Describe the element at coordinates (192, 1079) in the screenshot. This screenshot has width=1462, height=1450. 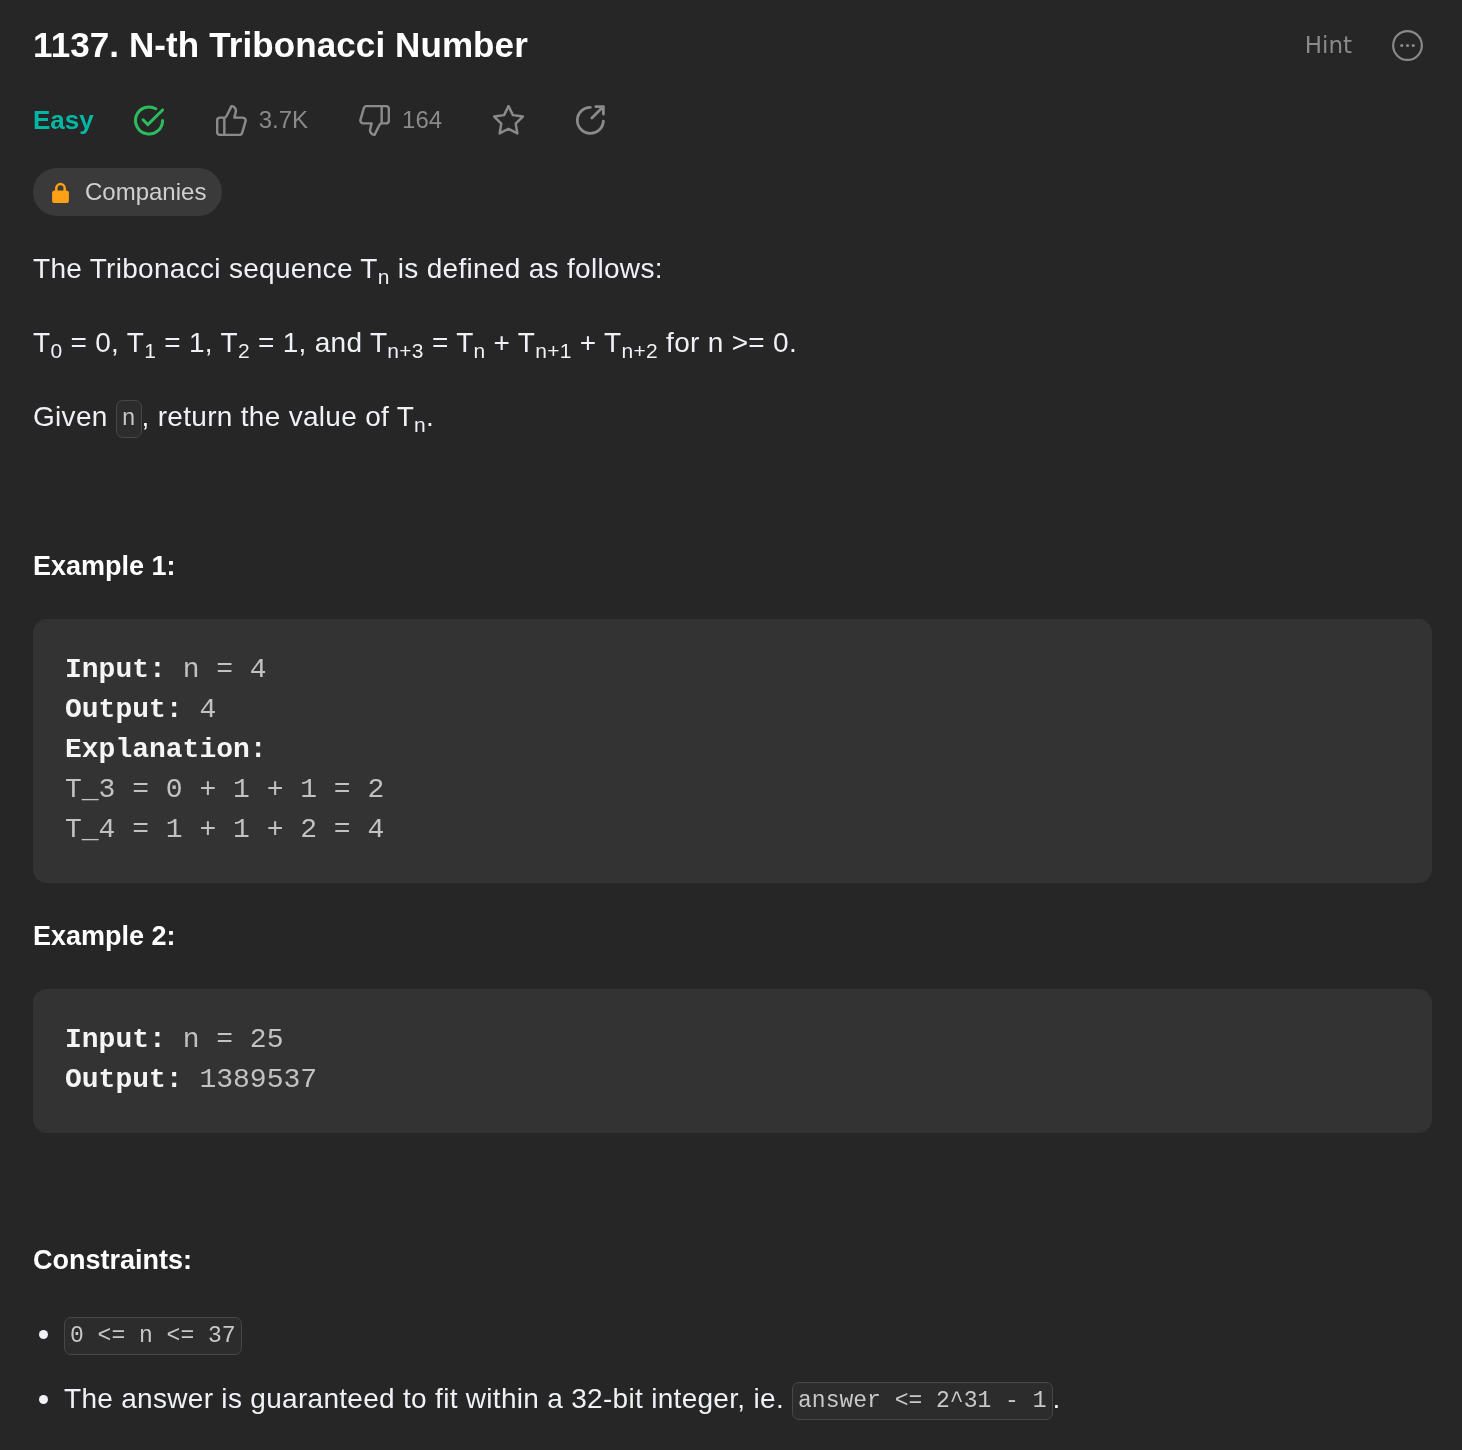
I see `code-line: Output: 1389537` at that location.